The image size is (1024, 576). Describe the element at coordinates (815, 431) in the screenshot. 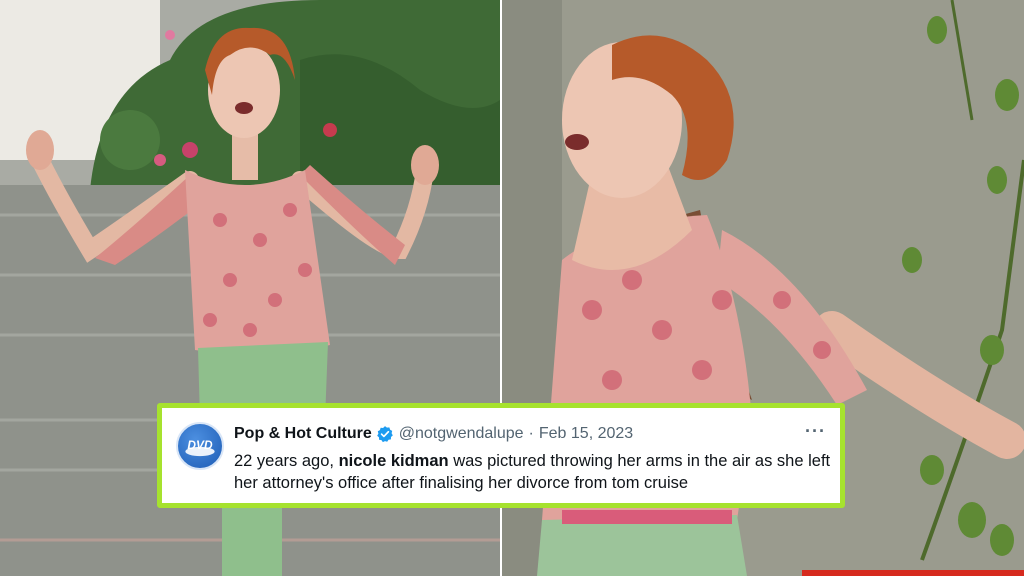

I see `more-options-icon: ···` at that location.